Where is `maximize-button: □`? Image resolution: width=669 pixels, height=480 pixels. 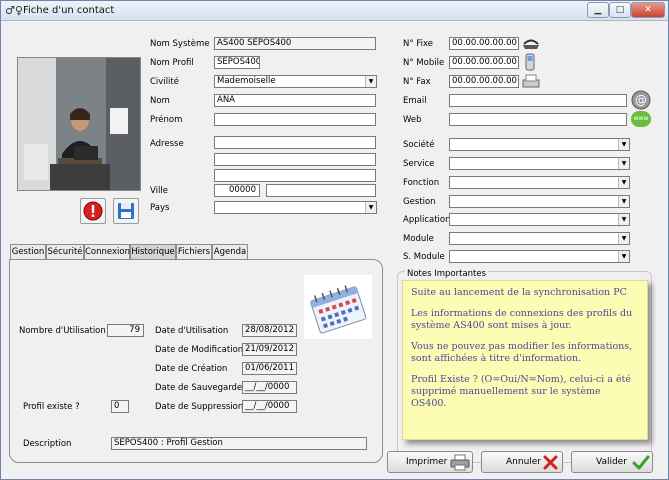 maximize-button: □ is located at coordinates (620, 10).